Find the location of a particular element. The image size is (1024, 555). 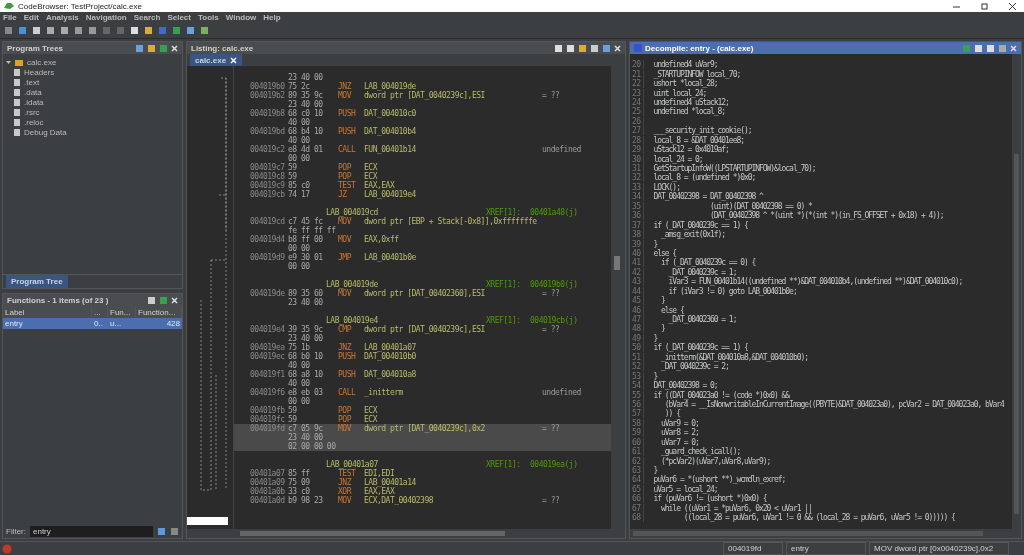

instruction-row: 004019c8 59 POP ECX is located at coordinates (422, 176).